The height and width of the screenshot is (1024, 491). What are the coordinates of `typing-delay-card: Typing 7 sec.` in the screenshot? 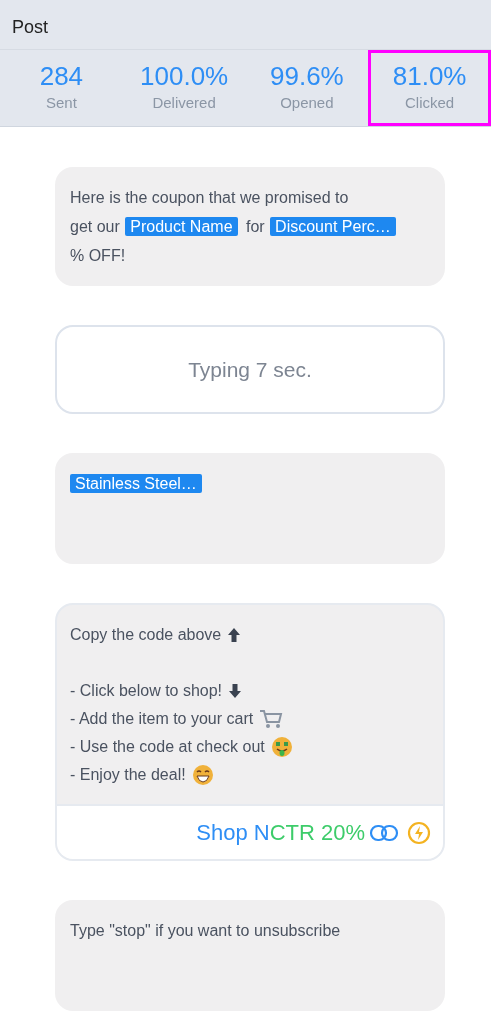 It's located at (250, 369).